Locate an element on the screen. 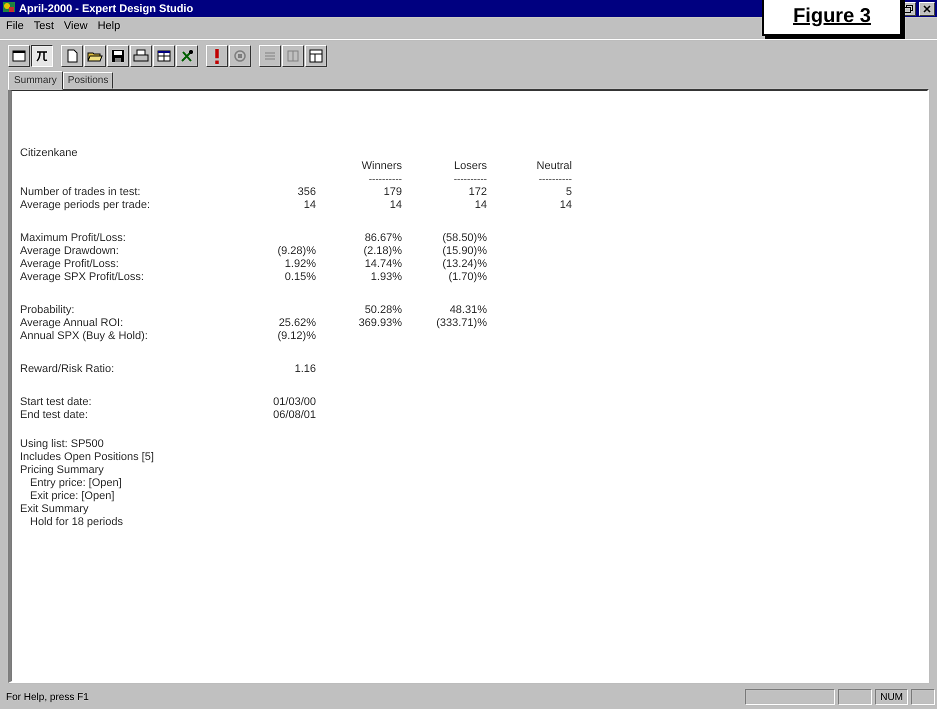  row-label: Average SPX Profit/Loss: is located at coordinates (82, 277).